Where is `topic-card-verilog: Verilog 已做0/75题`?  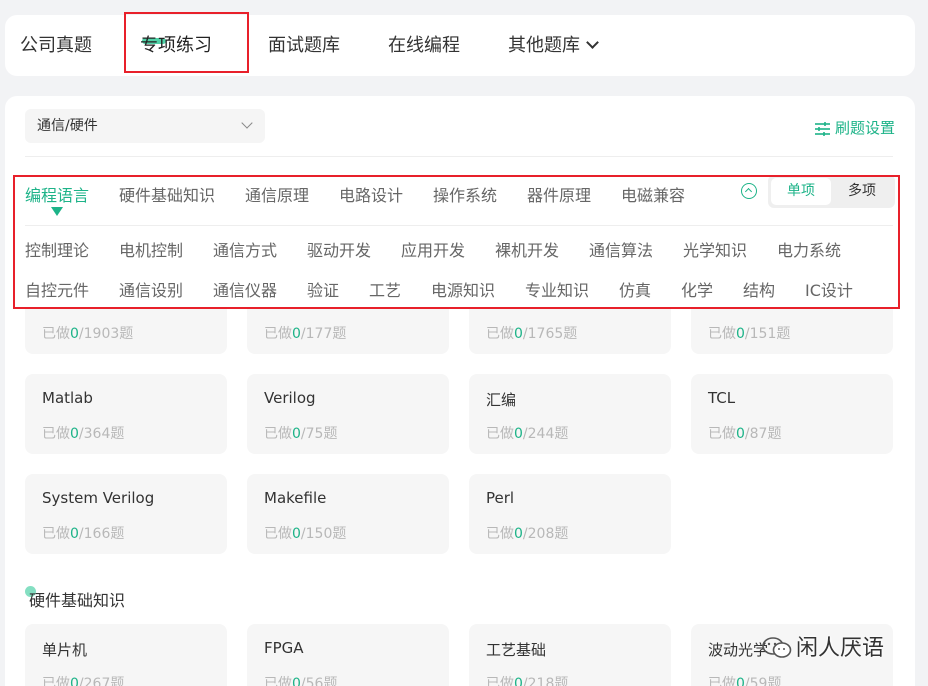 topic-card-verilog: Verilog 已做0/75题 is located at coordinates (348, 414).